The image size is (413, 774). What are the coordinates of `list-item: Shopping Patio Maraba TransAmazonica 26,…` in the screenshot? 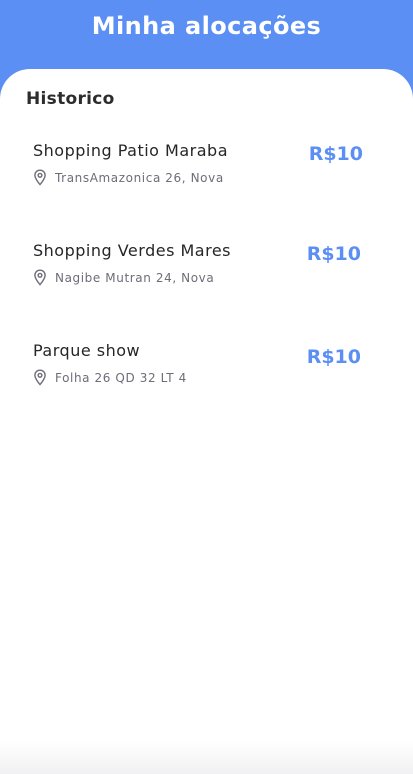 It's located at (206, 173).